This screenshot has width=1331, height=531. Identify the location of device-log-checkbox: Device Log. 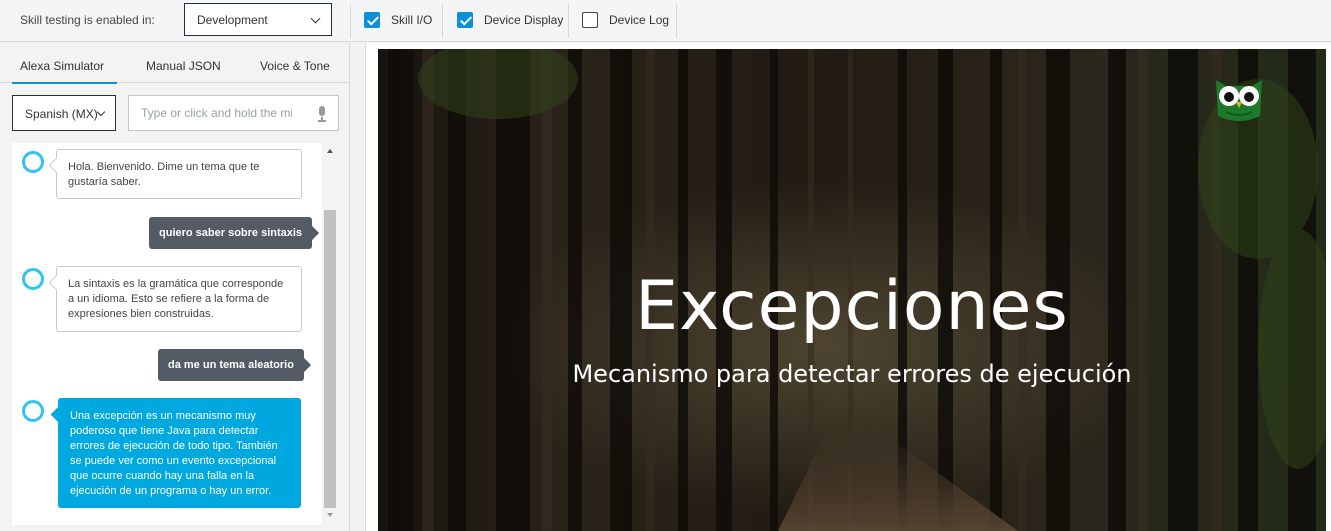
(625, 20).